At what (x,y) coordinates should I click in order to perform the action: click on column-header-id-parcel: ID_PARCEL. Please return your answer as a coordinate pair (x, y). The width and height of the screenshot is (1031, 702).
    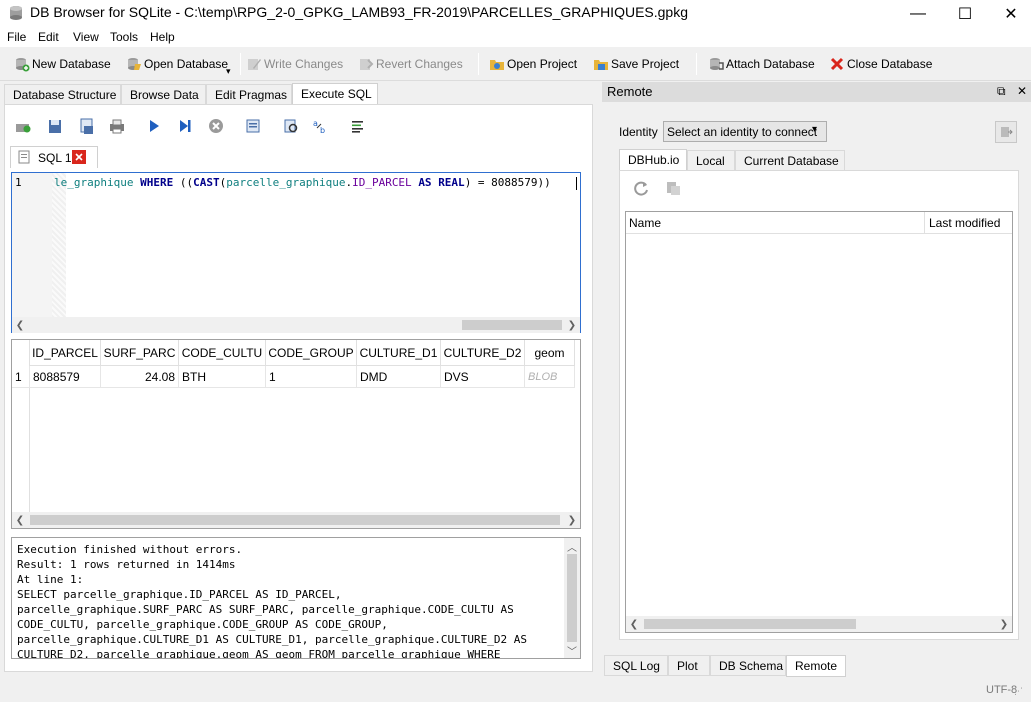
    Looking at the image, I should click on (65, 353).